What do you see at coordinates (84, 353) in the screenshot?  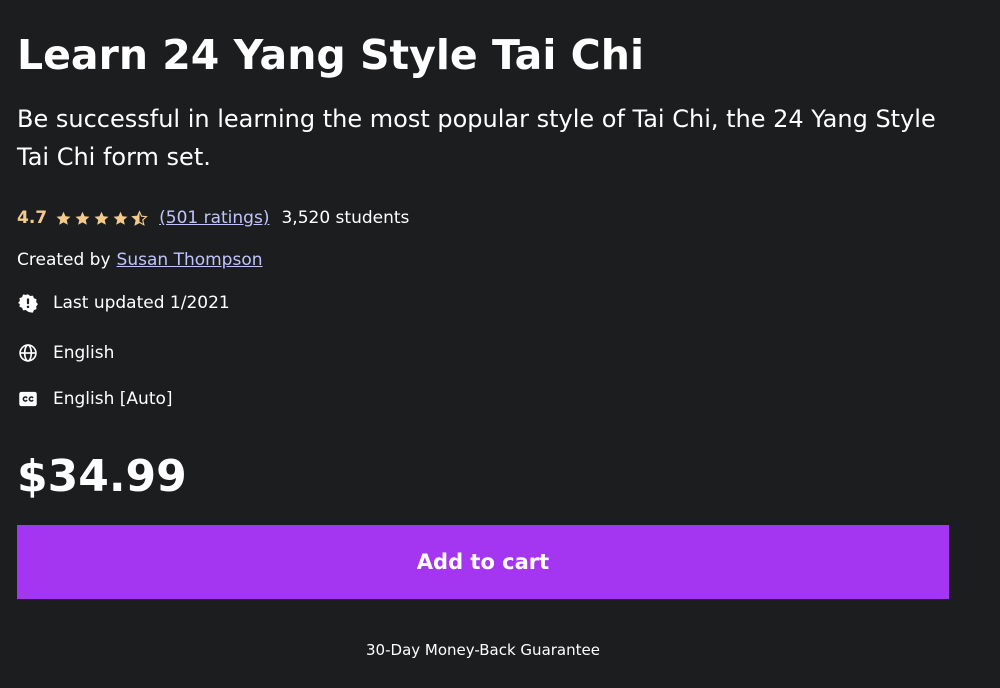 I see `language-text: English` at bounding box center [84, 353].